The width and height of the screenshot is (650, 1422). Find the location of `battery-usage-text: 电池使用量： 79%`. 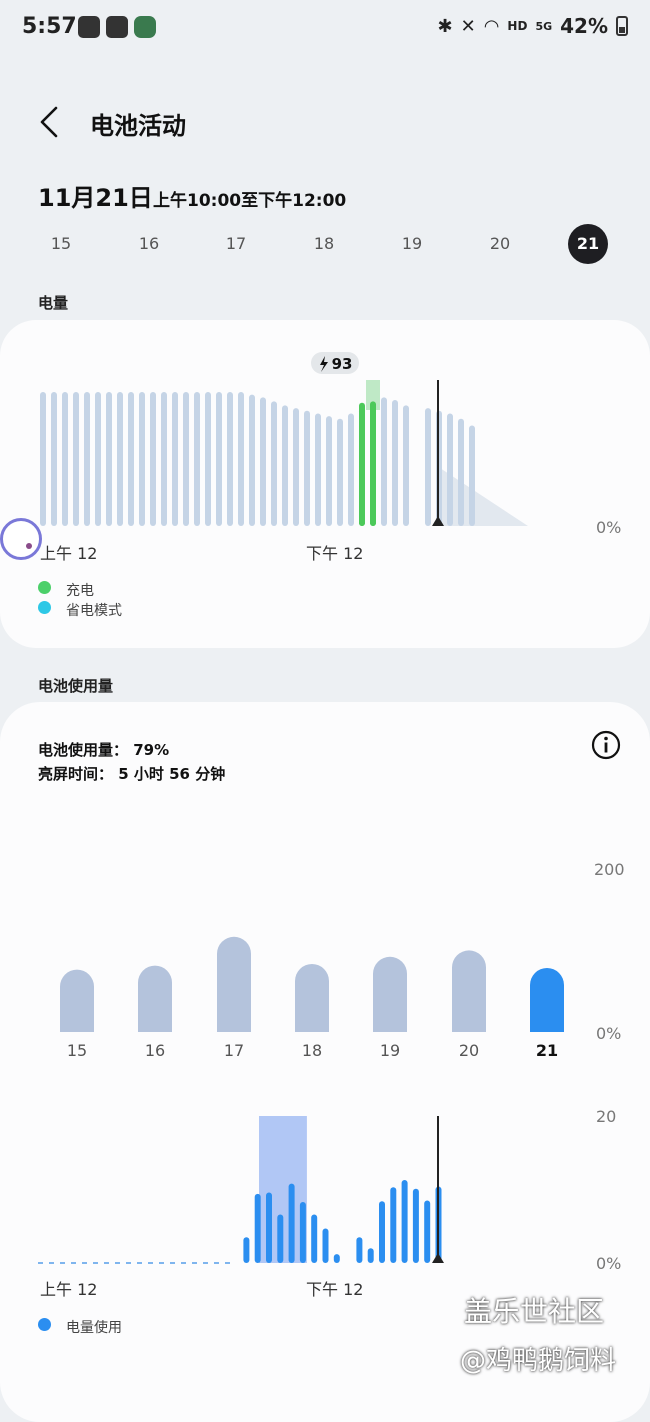

battery-usage-text: 电池使用量： 79% is located at coordinates (104, 750).